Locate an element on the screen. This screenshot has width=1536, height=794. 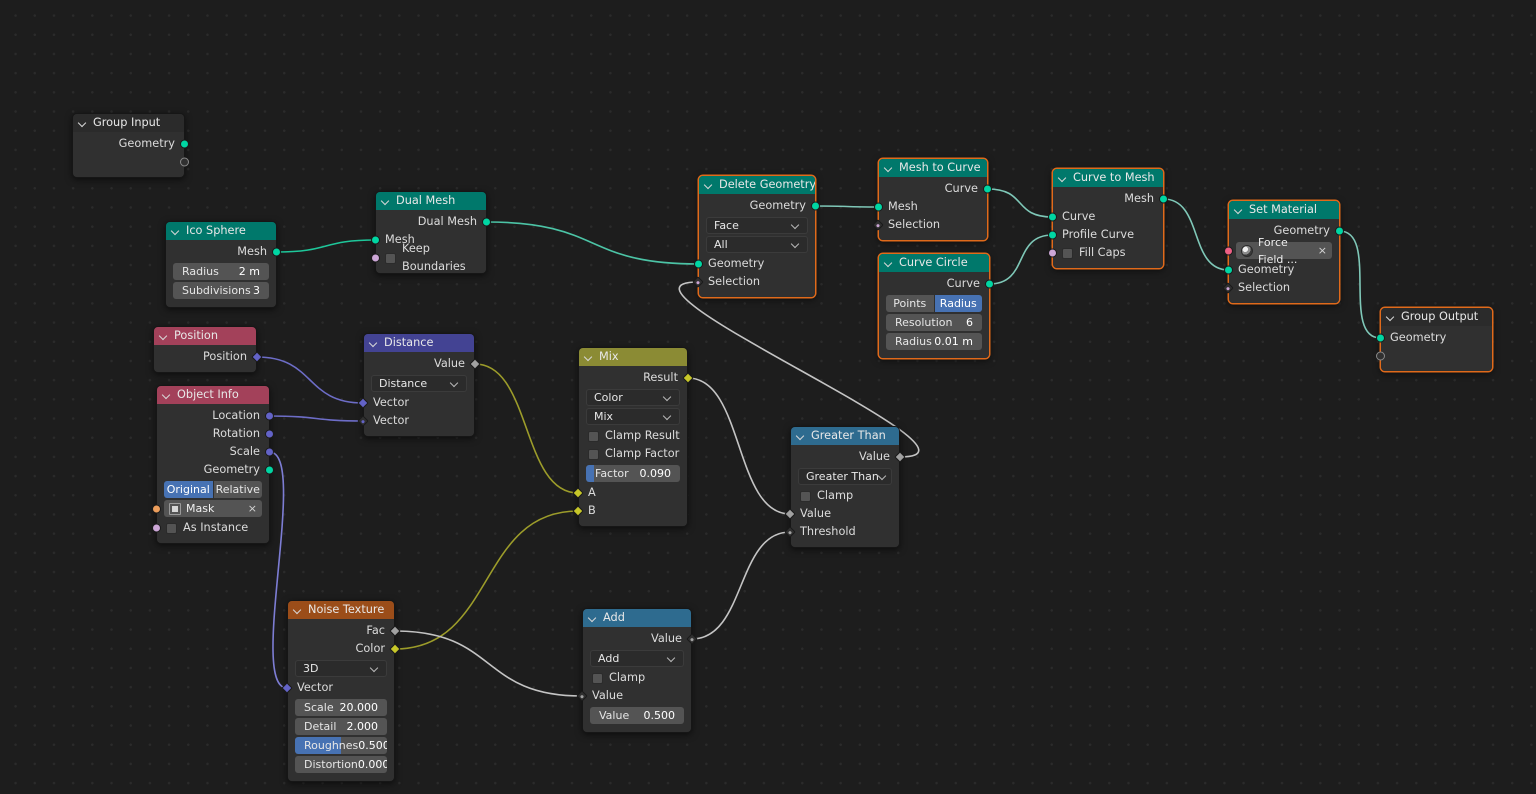
input-socket-row: Profile Curve is located at coordinates (1105, 235).